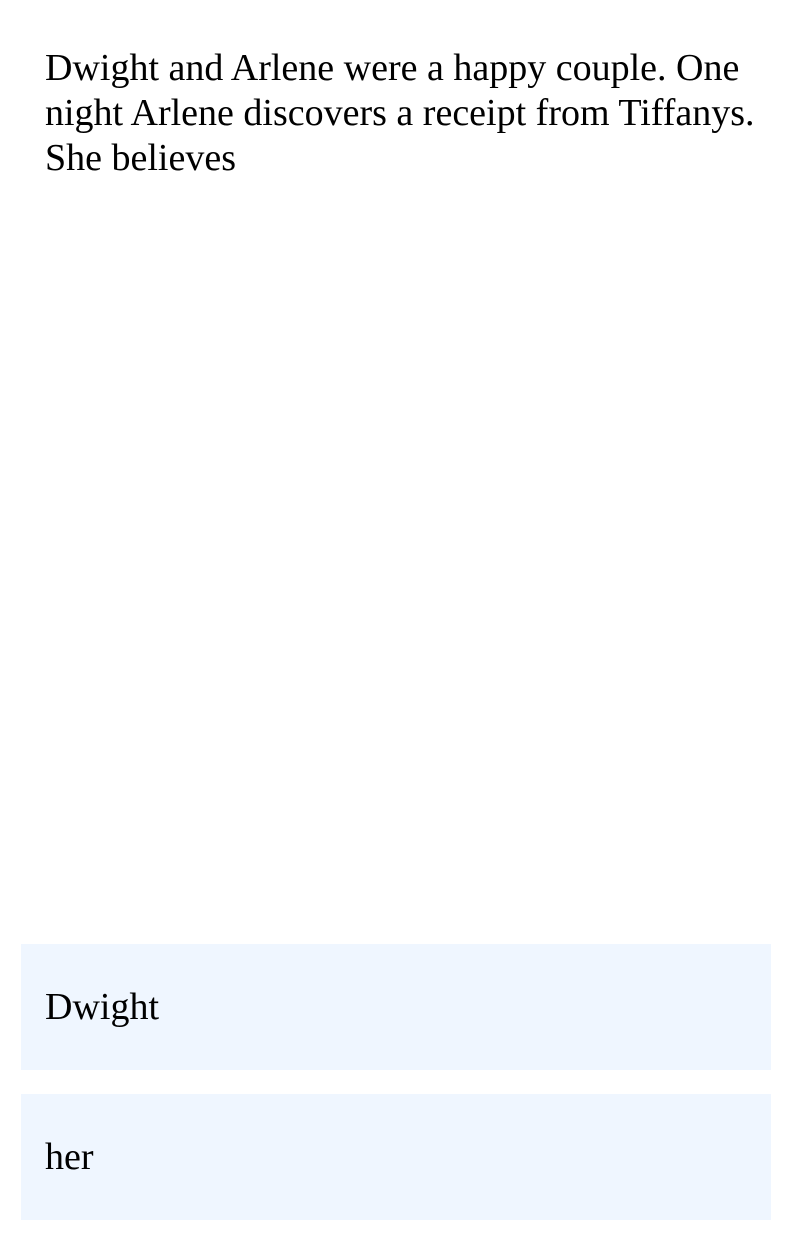 This screenshot has height=1241, width=793. I want to click on option-label: Dwight, so click(102, 1007).